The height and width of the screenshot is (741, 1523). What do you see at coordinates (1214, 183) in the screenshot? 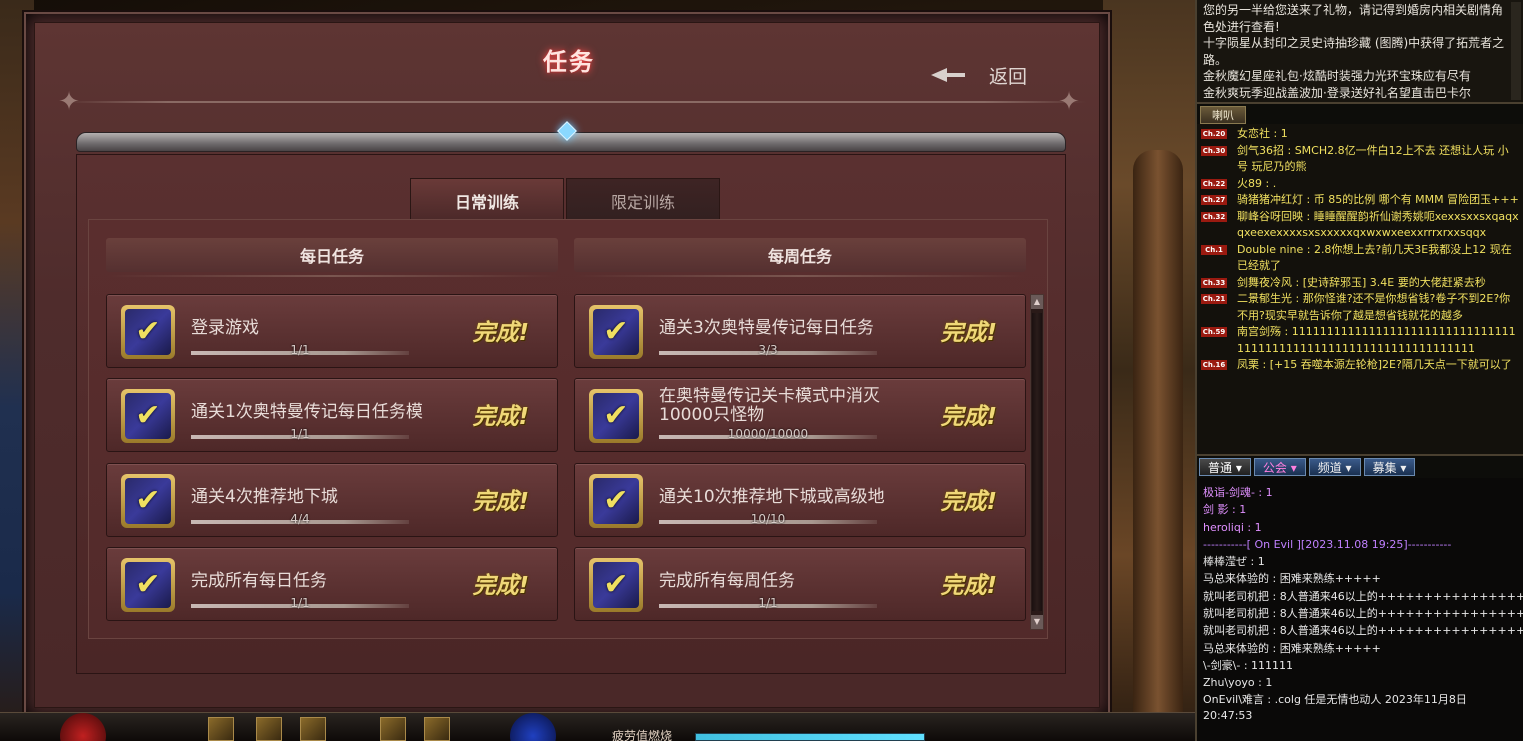
I see `channel-badge: Ch.22` at bounding box center [1214, 183].